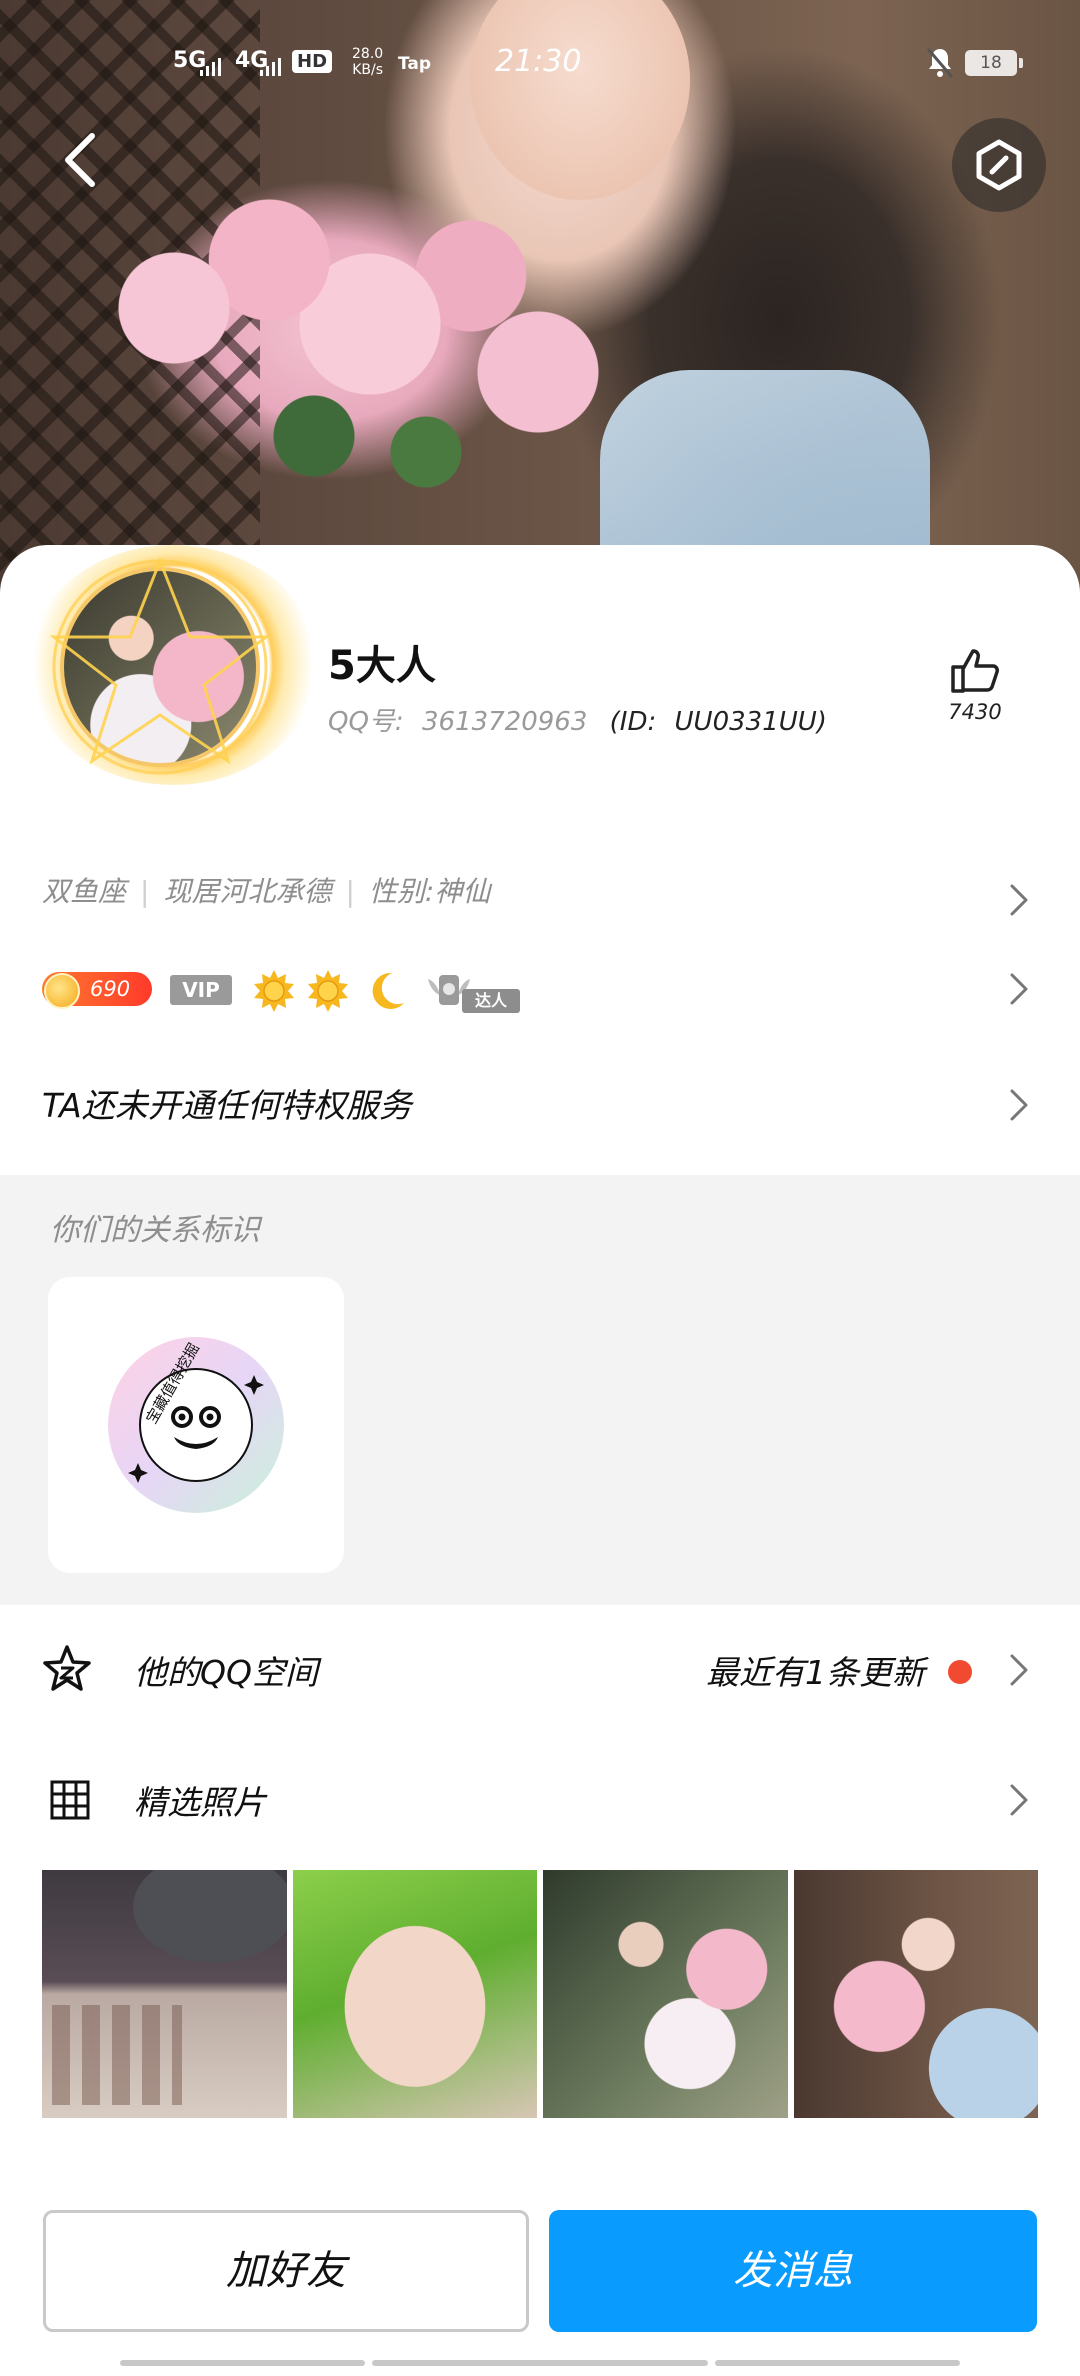  I want to click on relationship-title: 你们的关系标识, so click(155, 1230).